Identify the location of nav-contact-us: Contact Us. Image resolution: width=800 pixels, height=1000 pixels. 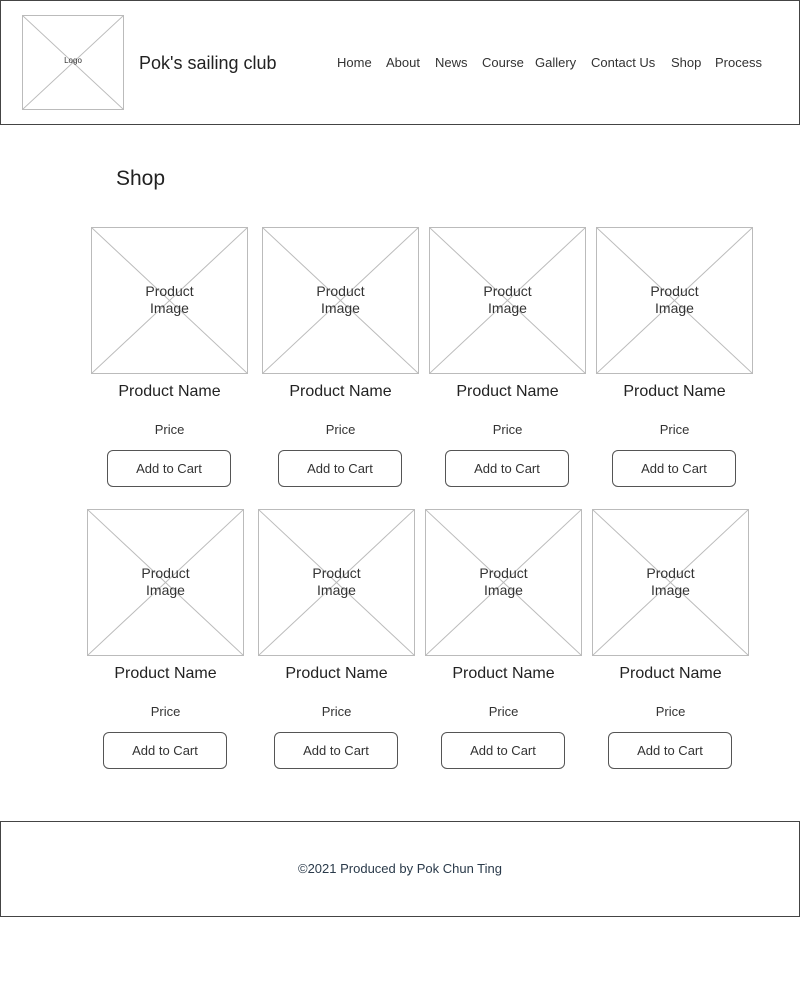
(623, 62).